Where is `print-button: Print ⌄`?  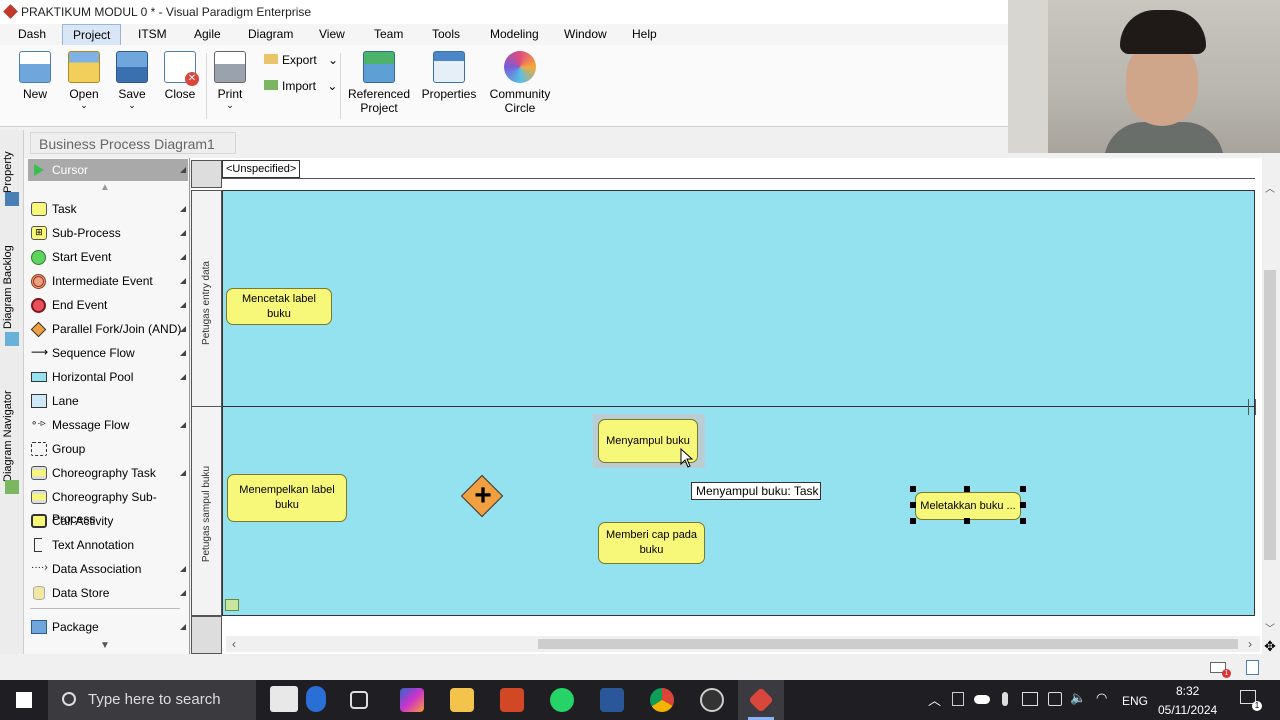 print-button: Print ⌄ is located at coordinates (230, 80).